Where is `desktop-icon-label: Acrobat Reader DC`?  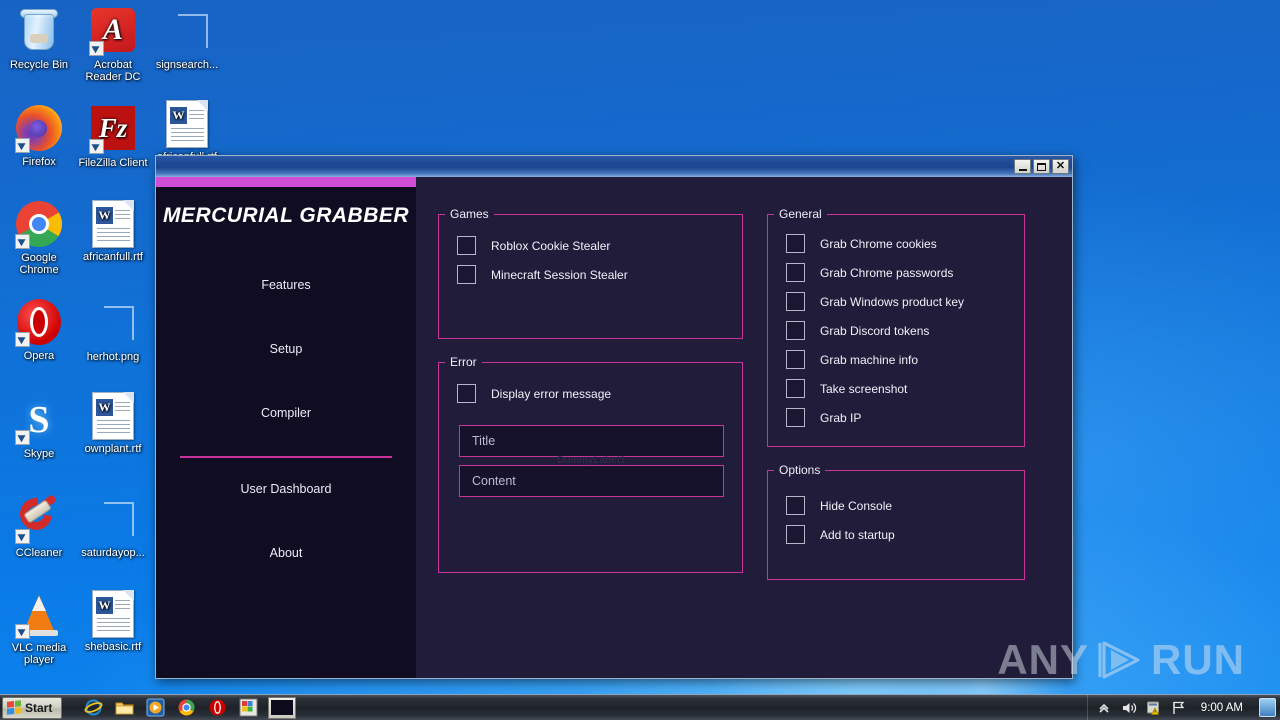
desktop-icon-label: Acrobat Reader DC is located at coordinates (113, 71).